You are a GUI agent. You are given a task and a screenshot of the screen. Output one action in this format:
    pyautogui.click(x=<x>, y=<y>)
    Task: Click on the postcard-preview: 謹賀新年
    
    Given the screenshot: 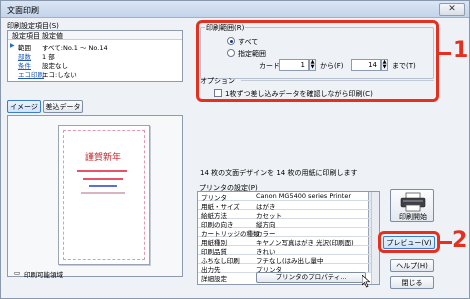 What is the action you would take?
    pyautogui.click(x=104, y=195)
    